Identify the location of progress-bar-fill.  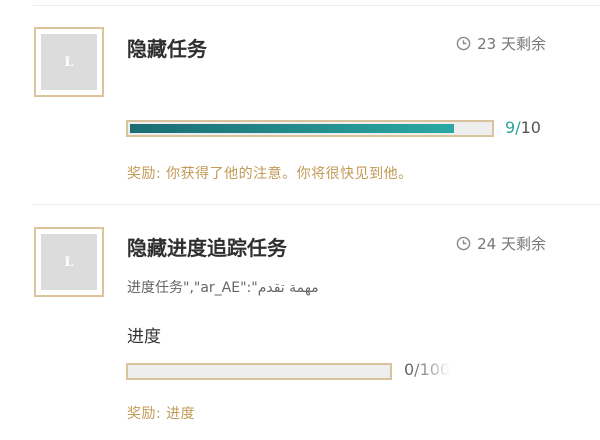
(292, 128).